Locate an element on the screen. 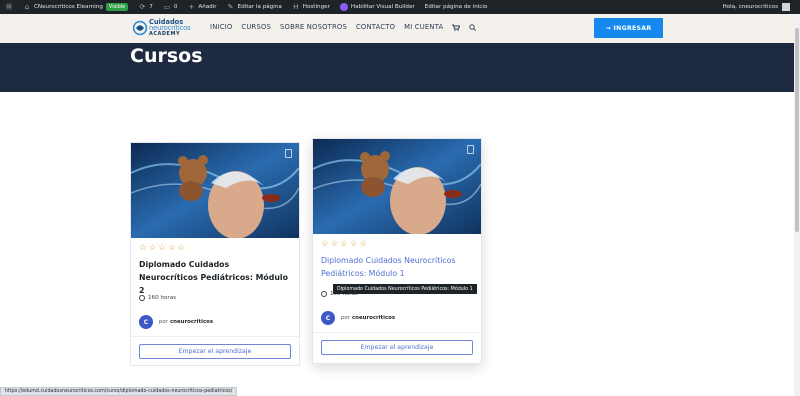 This screenshot has width=800, height=396. course-hours: 160 horas is located at coordinates (157, 298).